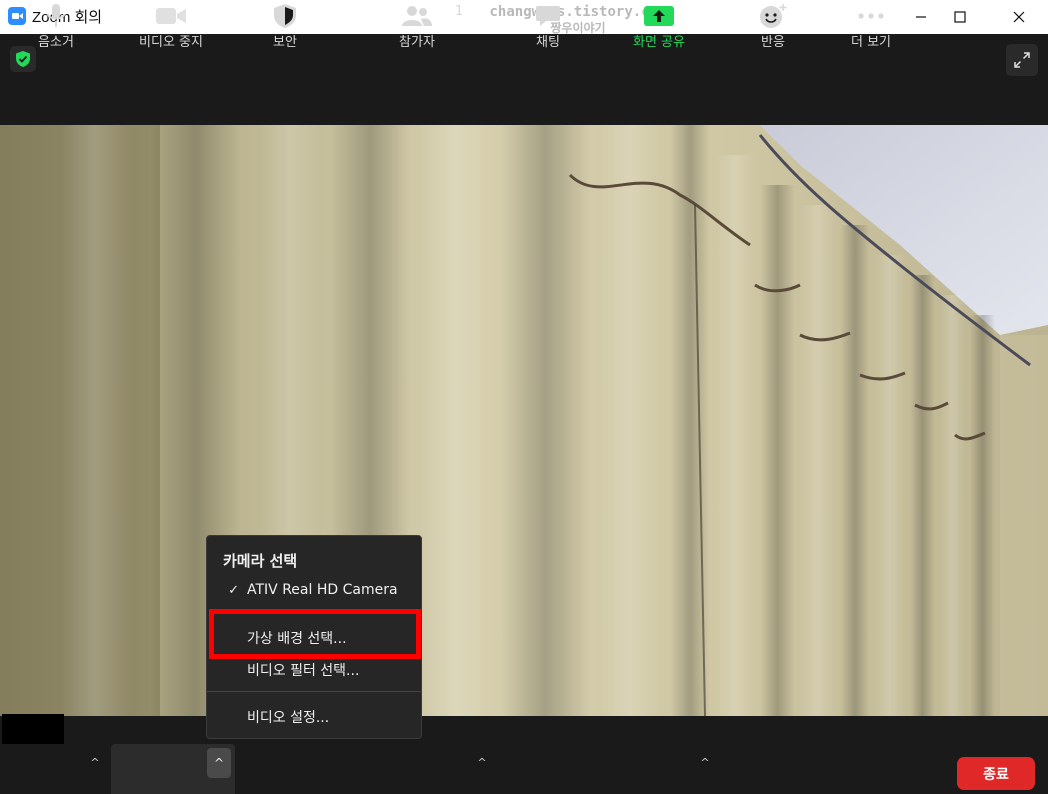 This screenshot has width=1048, height=794. I want to click on reactions-button: 반응, so click(773, 25).